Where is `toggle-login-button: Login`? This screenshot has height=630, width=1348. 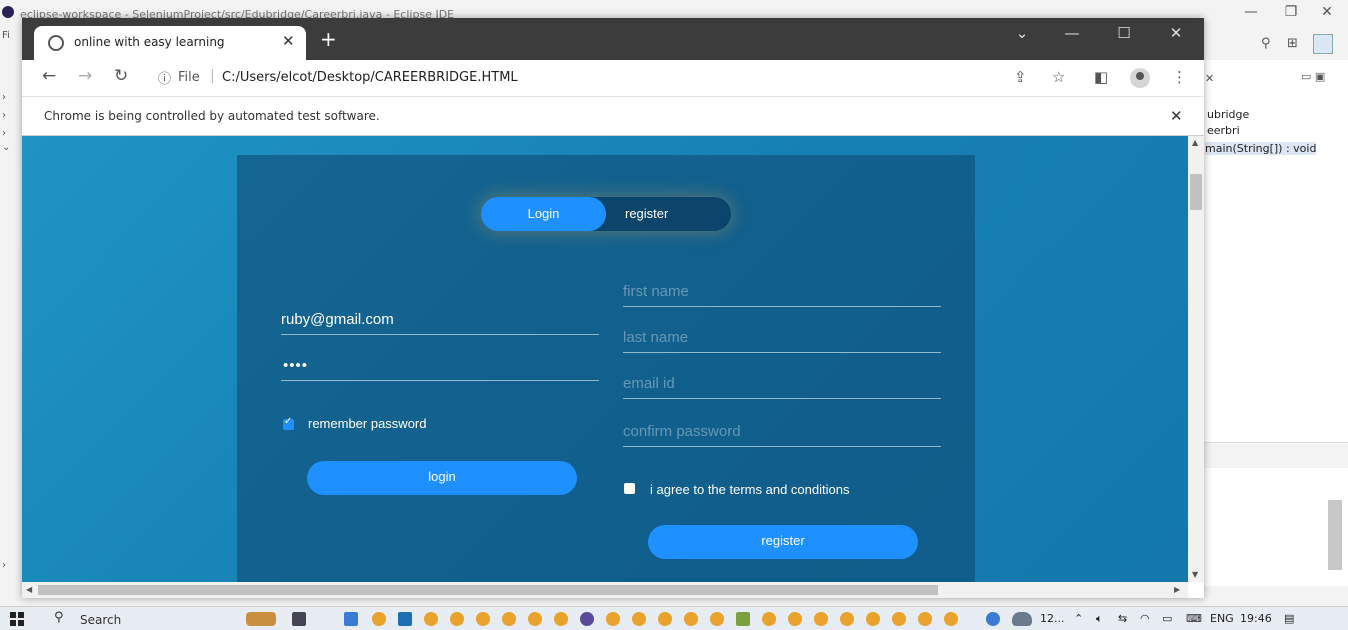
toggle-login-button: Login is located at coordinates (543, 214).